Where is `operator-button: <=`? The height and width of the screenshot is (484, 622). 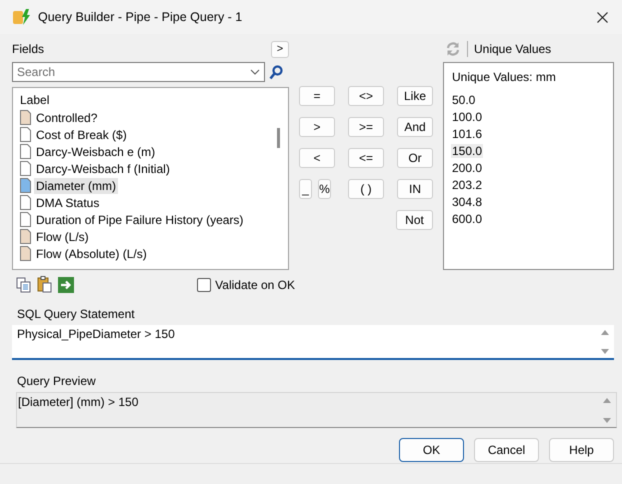
operator-button: <= is located at coordinates (366, 158).